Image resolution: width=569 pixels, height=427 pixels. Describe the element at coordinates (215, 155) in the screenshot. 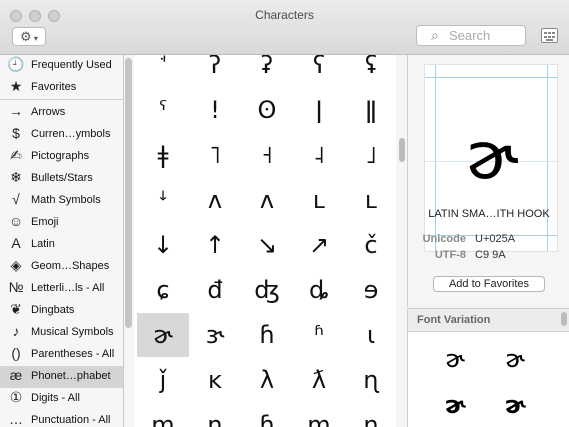

I see `character-cell: ˥` at that location.